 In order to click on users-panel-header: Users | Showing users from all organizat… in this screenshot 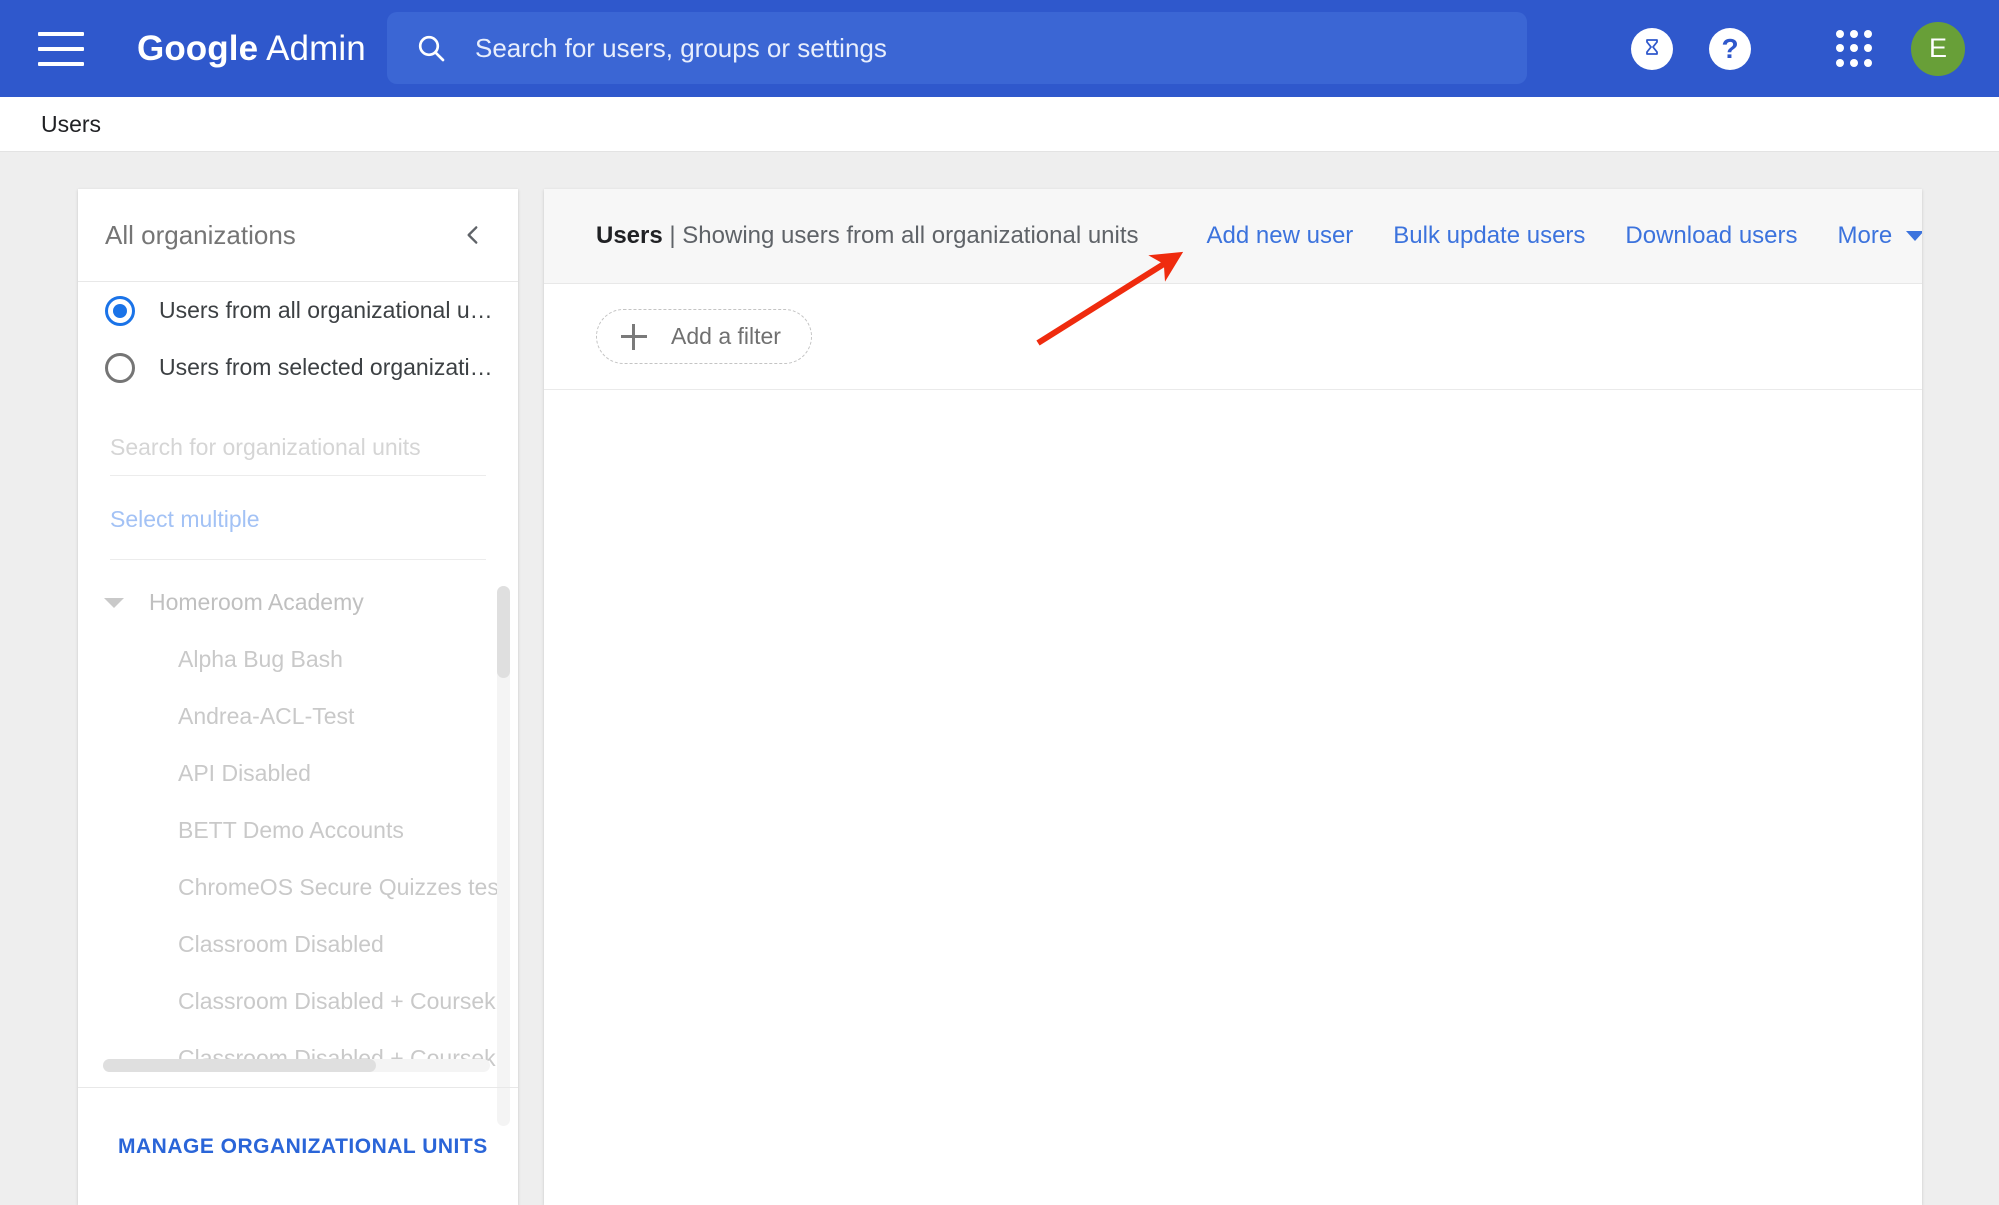, I will do `click(1233, 236)`.